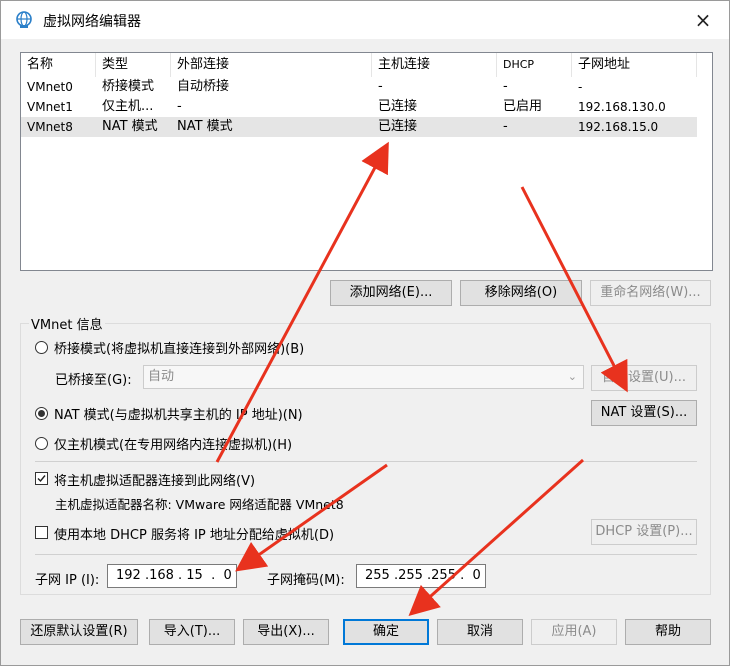 Image resolution: width=730 pixels, height=666 pixels. I want to click on host-only-mode-radio, so click(41, 443).